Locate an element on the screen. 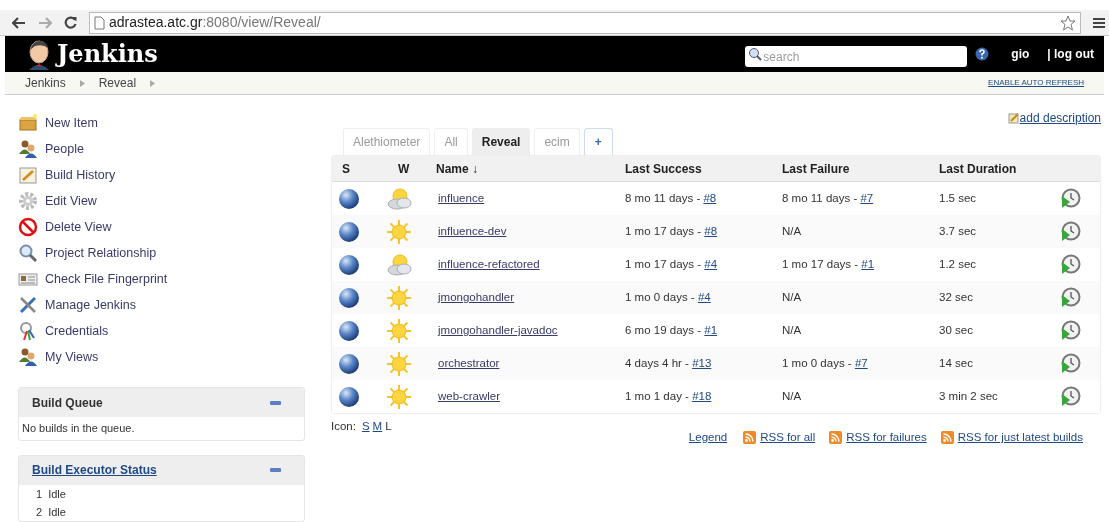 Image resolution: width=1109 pixels, height=522 pixels. sidebar-link: Check File Fingerprint is located at coordinates (106, 279).